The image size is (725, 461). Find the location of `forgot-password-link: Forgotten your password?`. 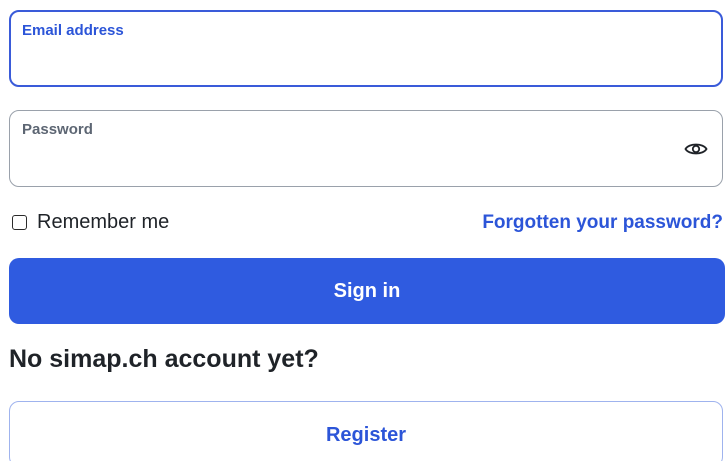

forgot-password-link: Forgotten your password? is located at coordinates (602, 223).